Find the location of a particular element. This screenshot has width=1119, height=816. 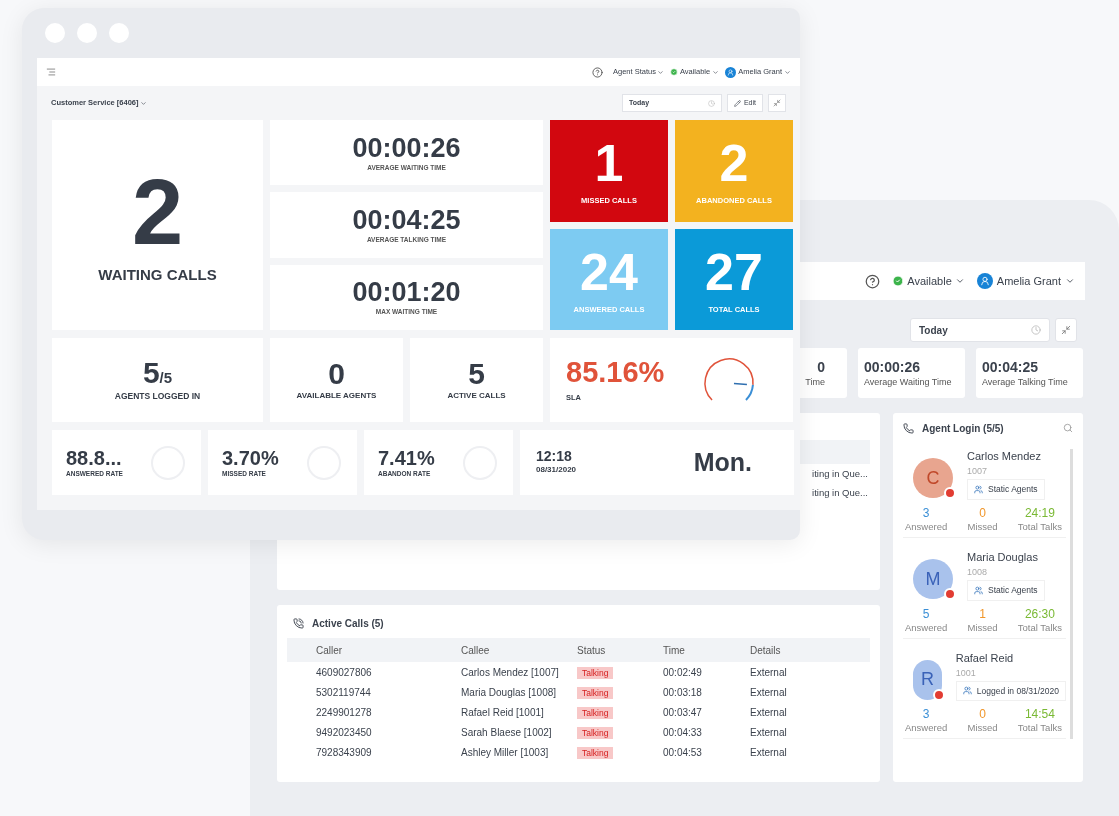

agent-card: M Maria Douglas 1008 Static Agents 5 Answered 1 Missed 26:30 Total Talks is located at coordinates (984, 594).